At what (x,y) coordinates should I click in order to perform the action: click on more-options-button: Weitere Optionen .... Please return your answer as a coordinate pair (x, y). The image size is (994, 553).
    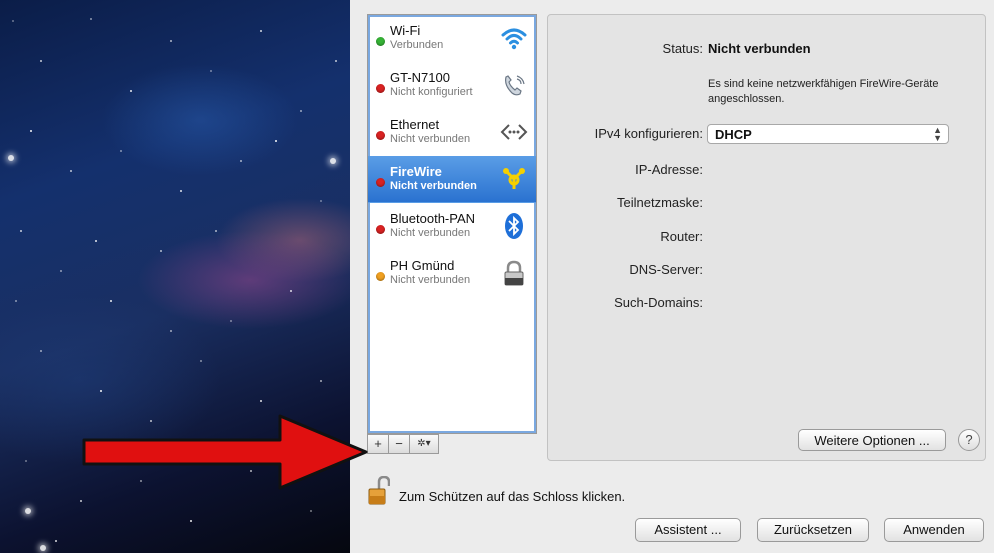
    Looking at the image, I should click on (872, 440).